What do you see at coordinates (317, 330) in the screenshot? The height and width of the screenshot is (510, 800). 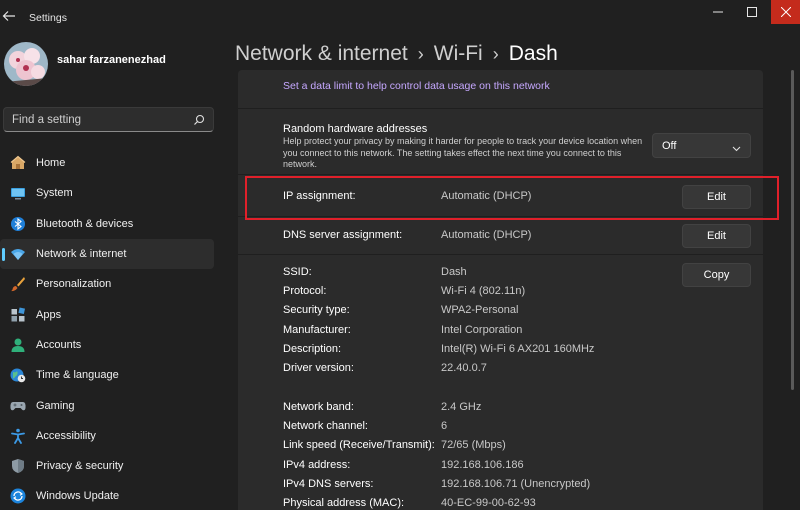 I see `prop-label: Manufacturer:` at bounding box center [317, 330].